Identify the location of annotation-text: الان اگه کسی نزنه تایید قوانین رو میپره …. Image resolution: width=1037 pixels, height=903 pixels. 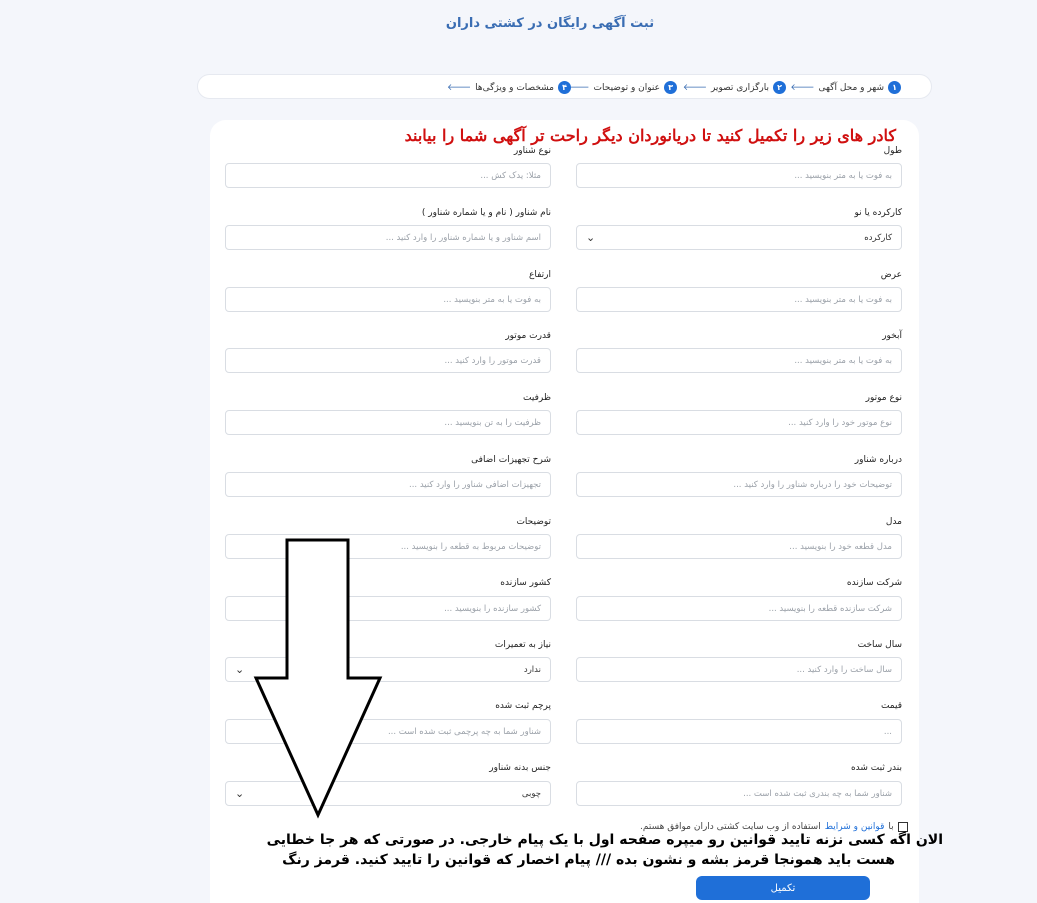
(585, 850).